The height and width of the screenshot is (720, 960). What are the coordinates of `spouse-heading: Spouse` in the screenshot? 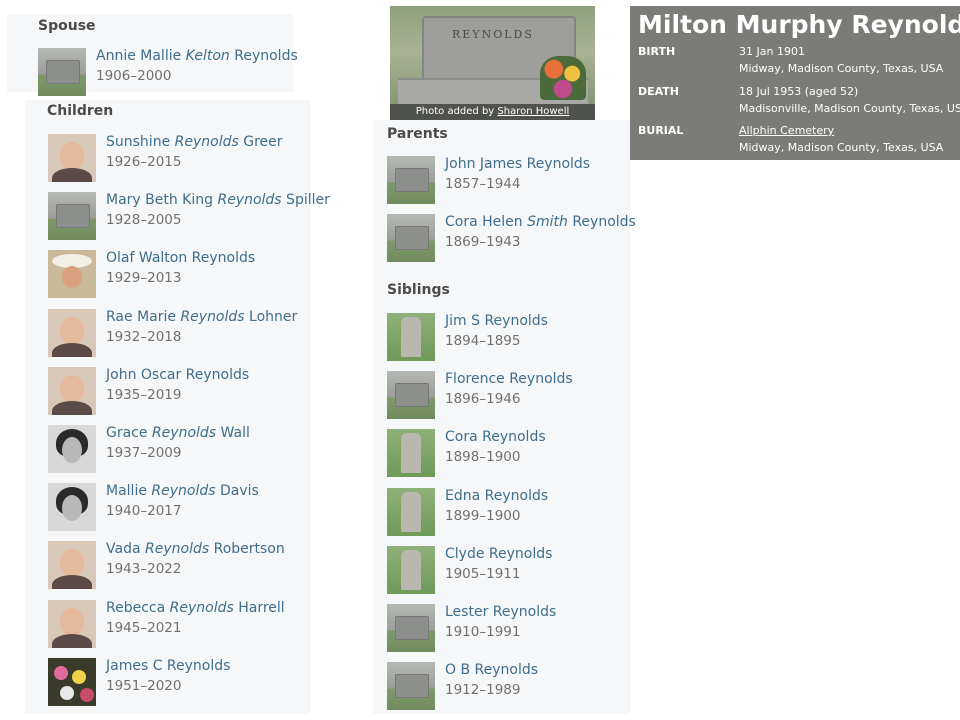 It's located at (67, 26).